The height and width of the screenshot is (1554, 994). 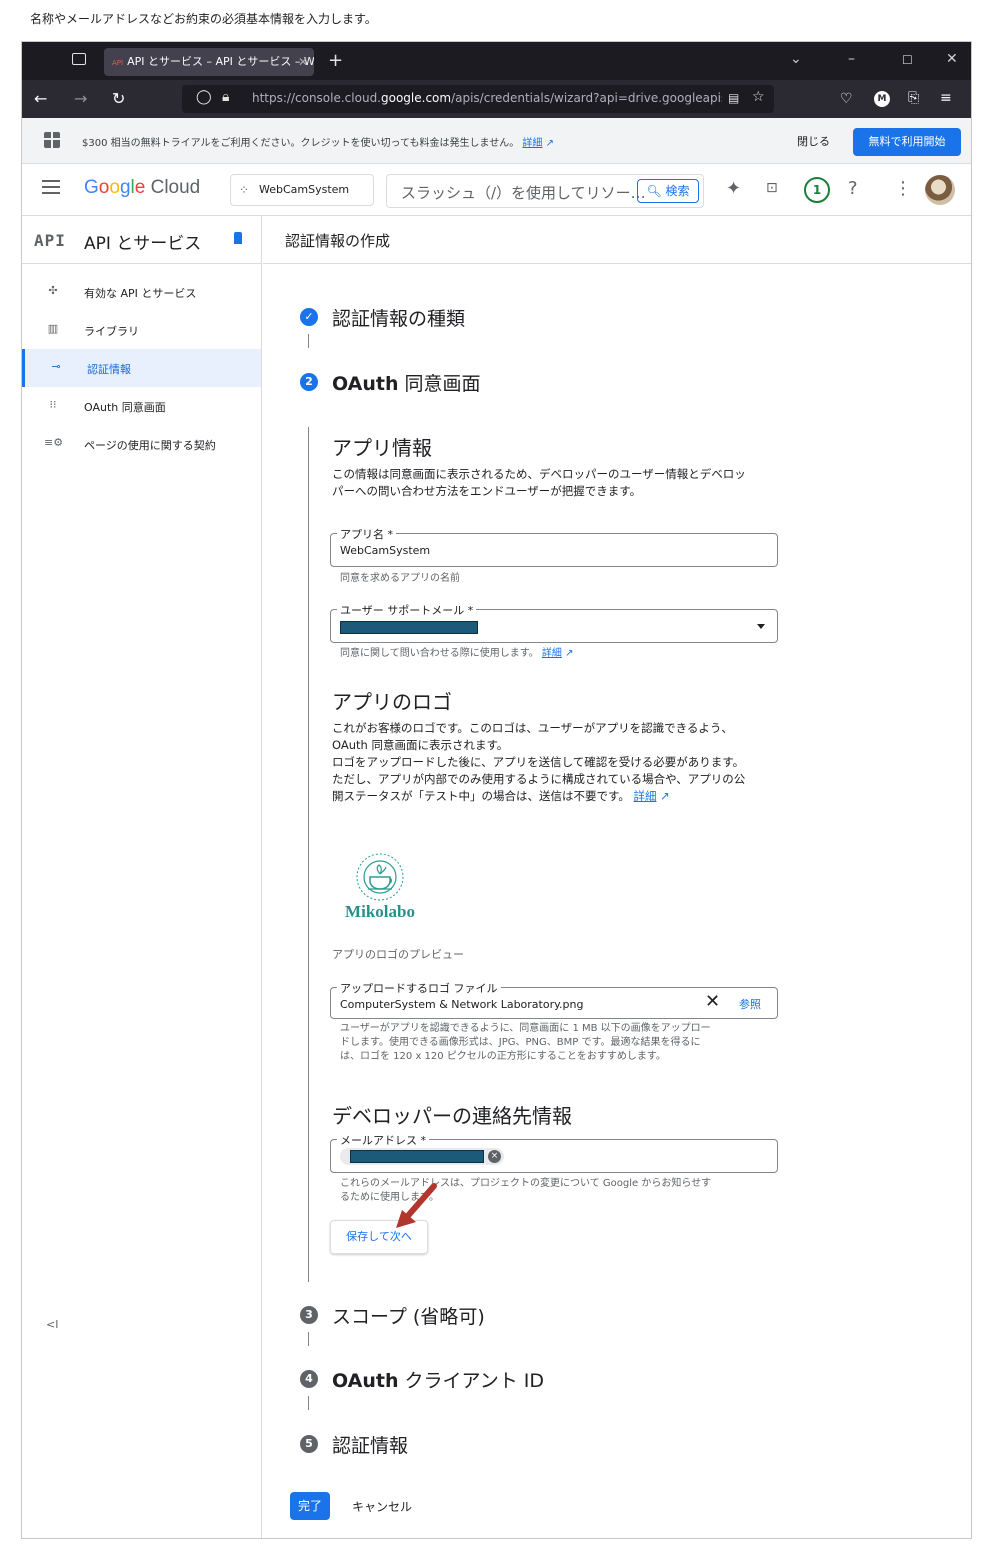 What do you see at coordinates (882, 99) in the screenshot?
I see `account-icon: M` at bounding box center [882, 99].